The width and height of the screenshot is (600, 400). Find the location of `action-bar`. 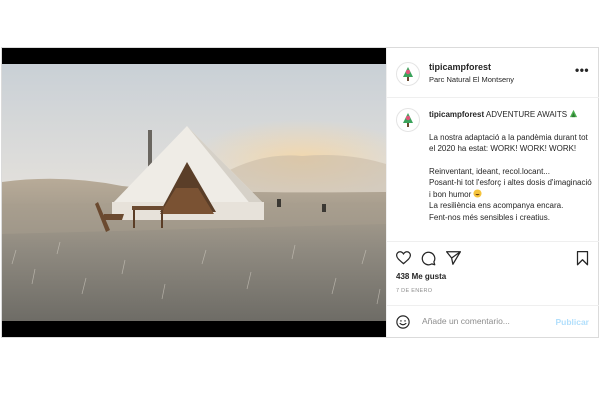

action-bar is located at coordinates (493, 256).